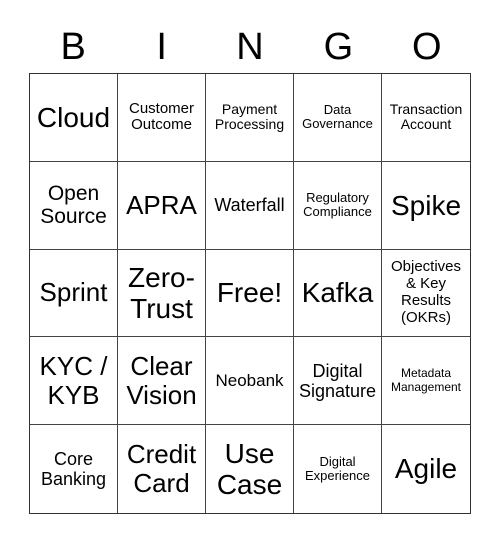  I want to click on free-space-cell: Free!, so click(250, 293).